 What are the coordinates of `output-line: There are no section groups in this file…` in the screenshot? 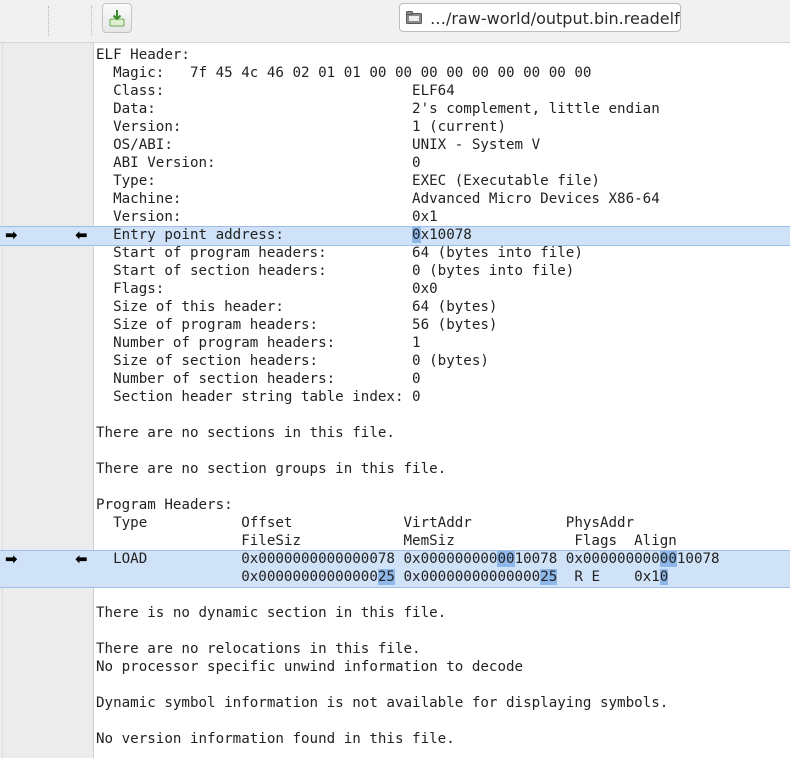 It's located at (271, 469).